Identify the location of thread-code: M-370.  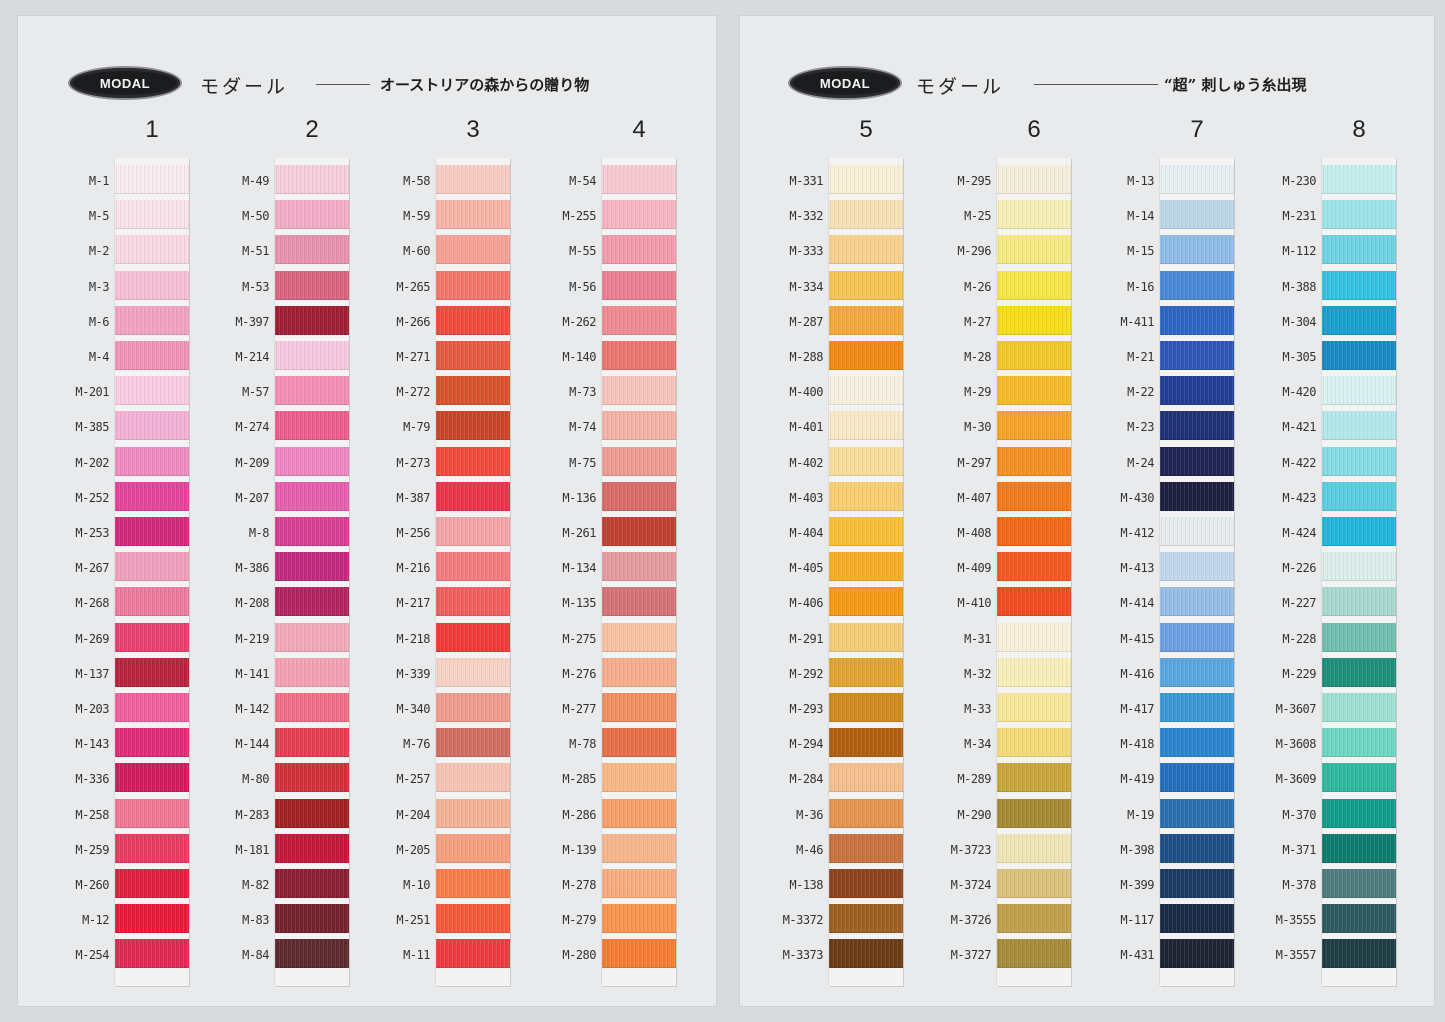
(1299, 814).